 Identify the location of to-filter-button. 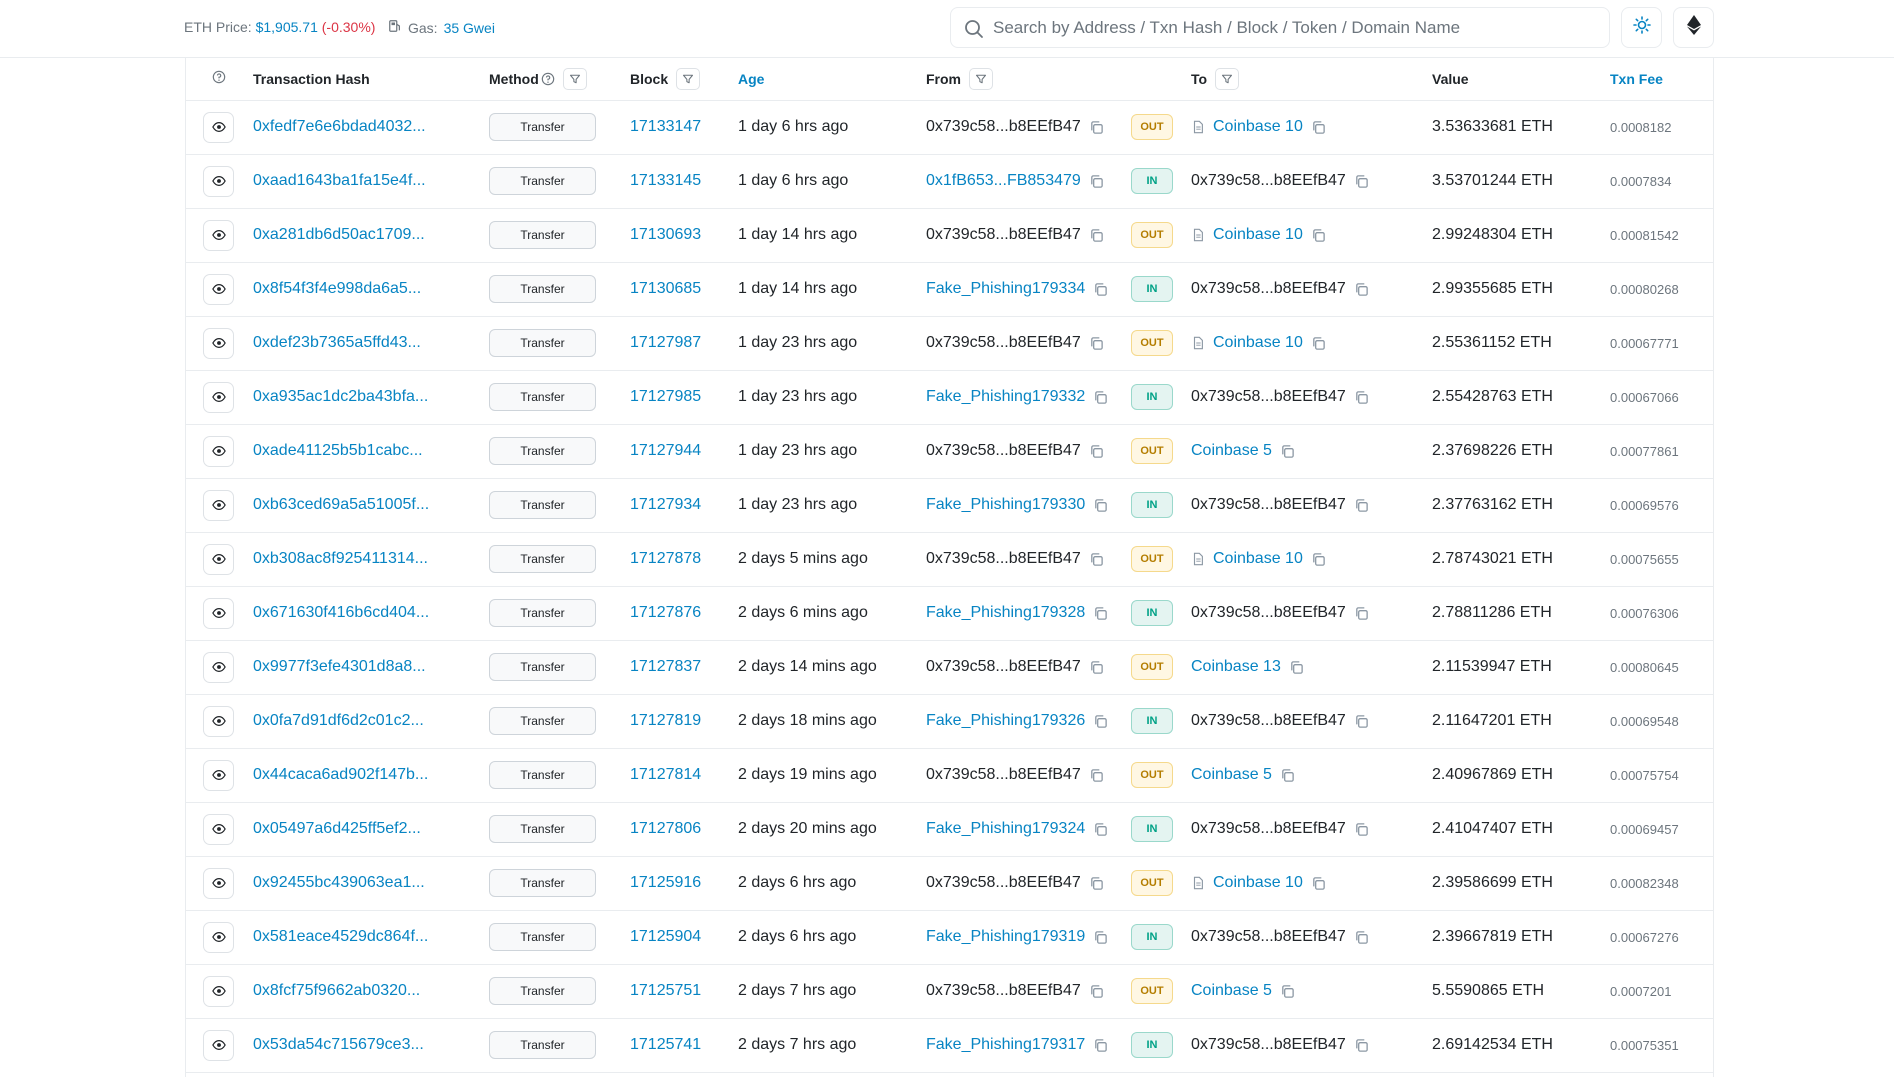
(1227, 78).